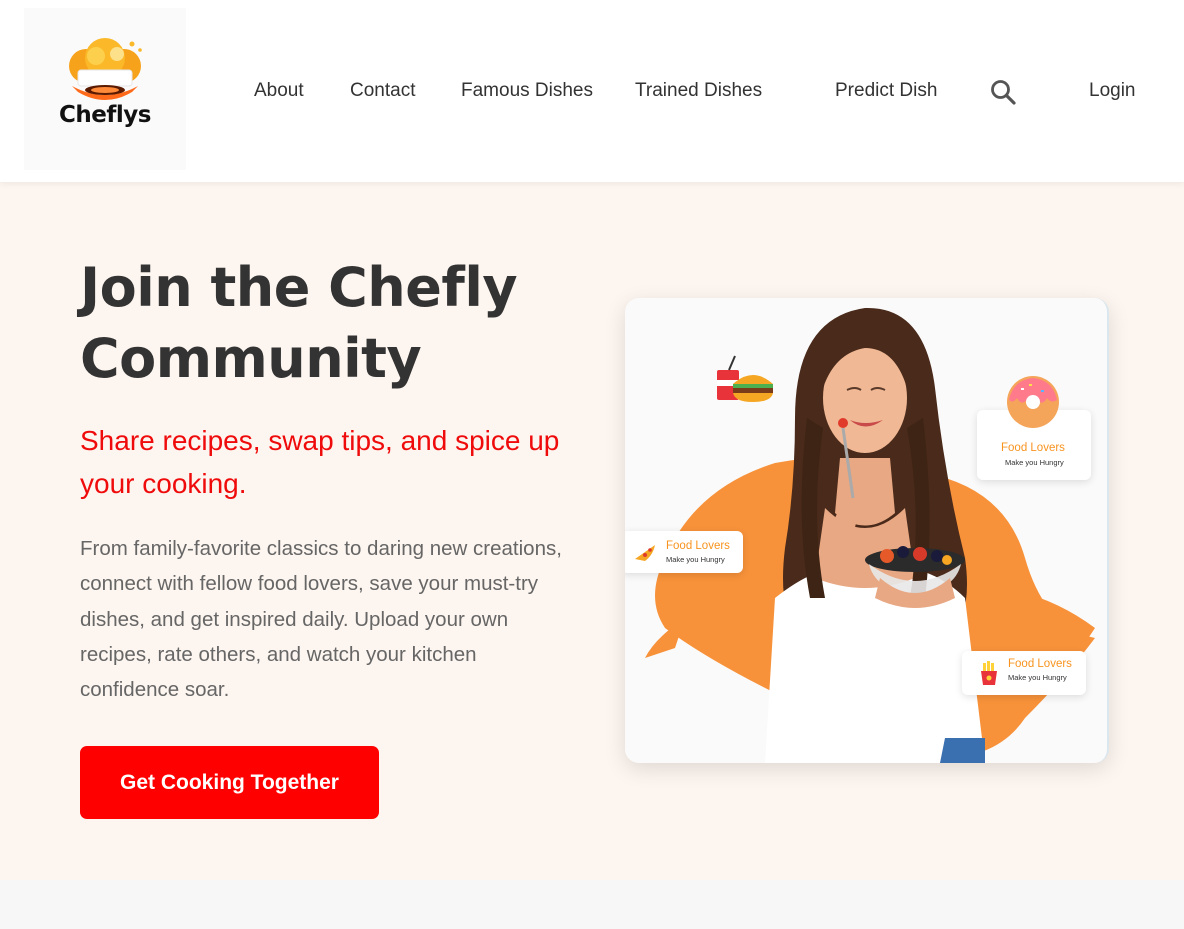  What do you see at coordinates (279, 91) in the screenshot?
I see `nav-about: About` at bounding box center [279, 91].